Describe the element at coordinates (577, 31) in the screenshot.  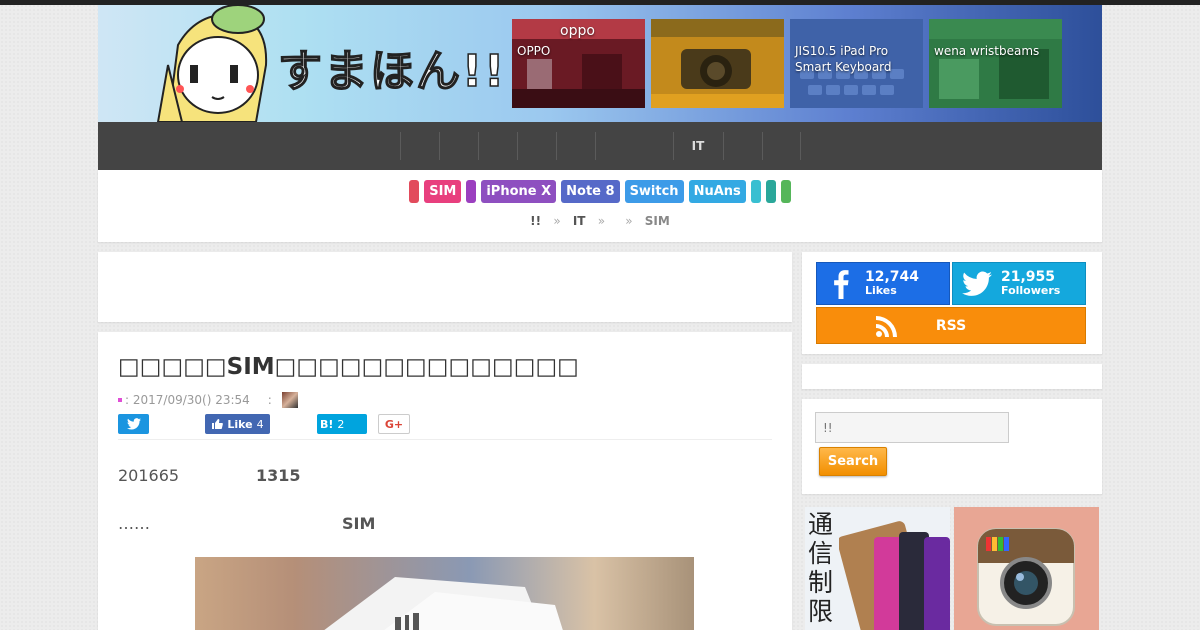
I see `svg-text: oppo` at that location.